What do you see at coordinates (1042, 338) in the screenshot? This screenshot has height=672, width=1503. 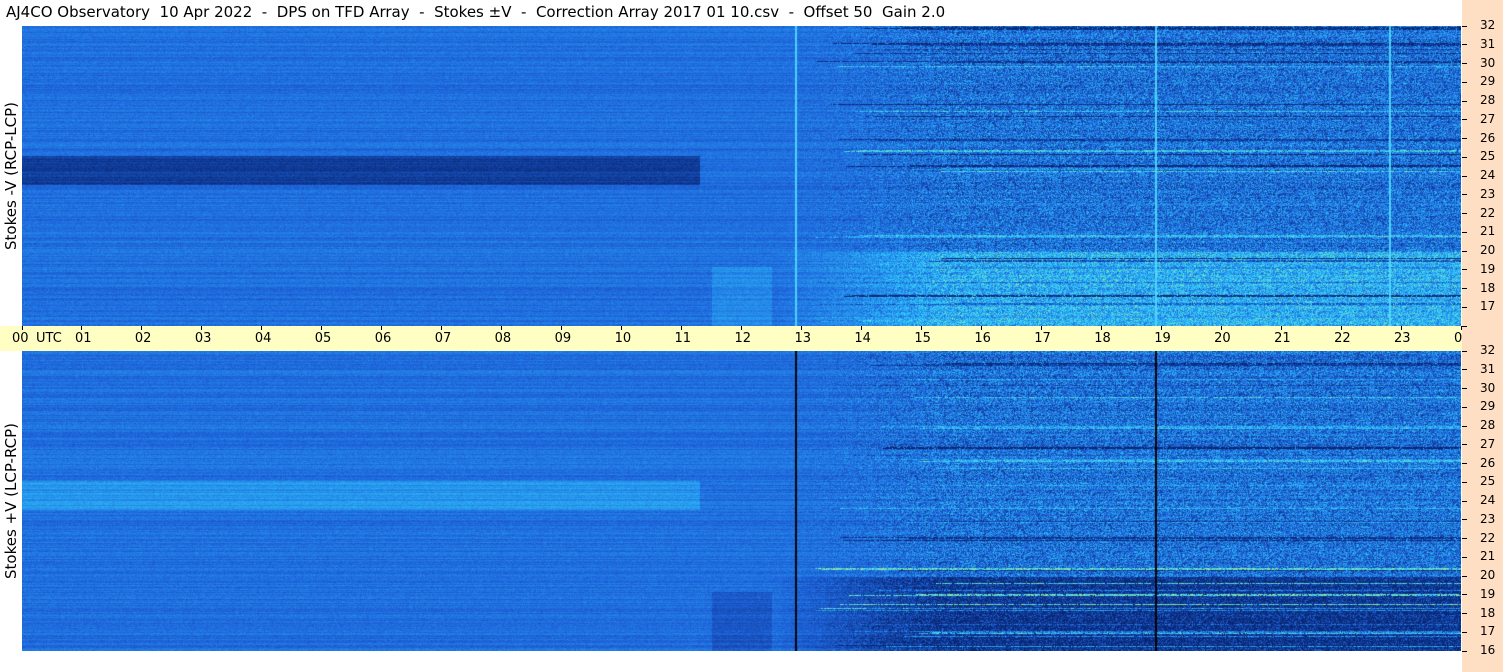 I see `x-tick-label: 17` at bounding box center [1042, 338].